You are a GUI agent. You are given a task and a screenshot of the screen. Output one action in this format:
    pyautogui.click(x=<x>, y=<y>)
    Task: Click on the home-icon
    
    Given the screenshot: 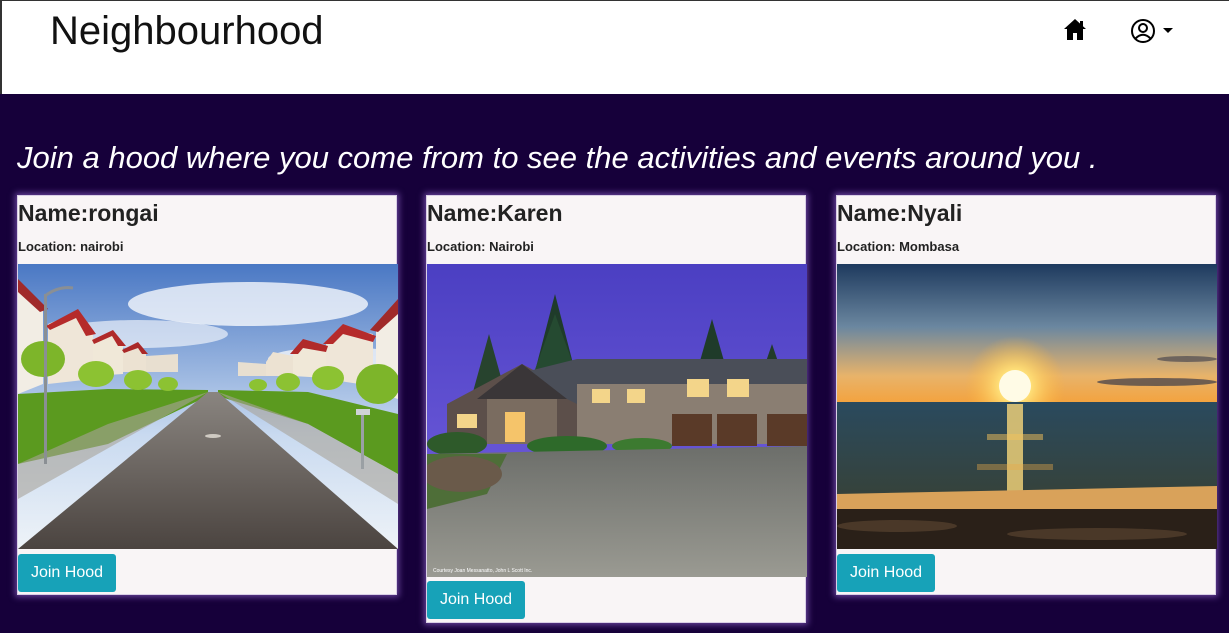 What is the action you would take?
    pyautogui.click(x=1075, y=29)
    